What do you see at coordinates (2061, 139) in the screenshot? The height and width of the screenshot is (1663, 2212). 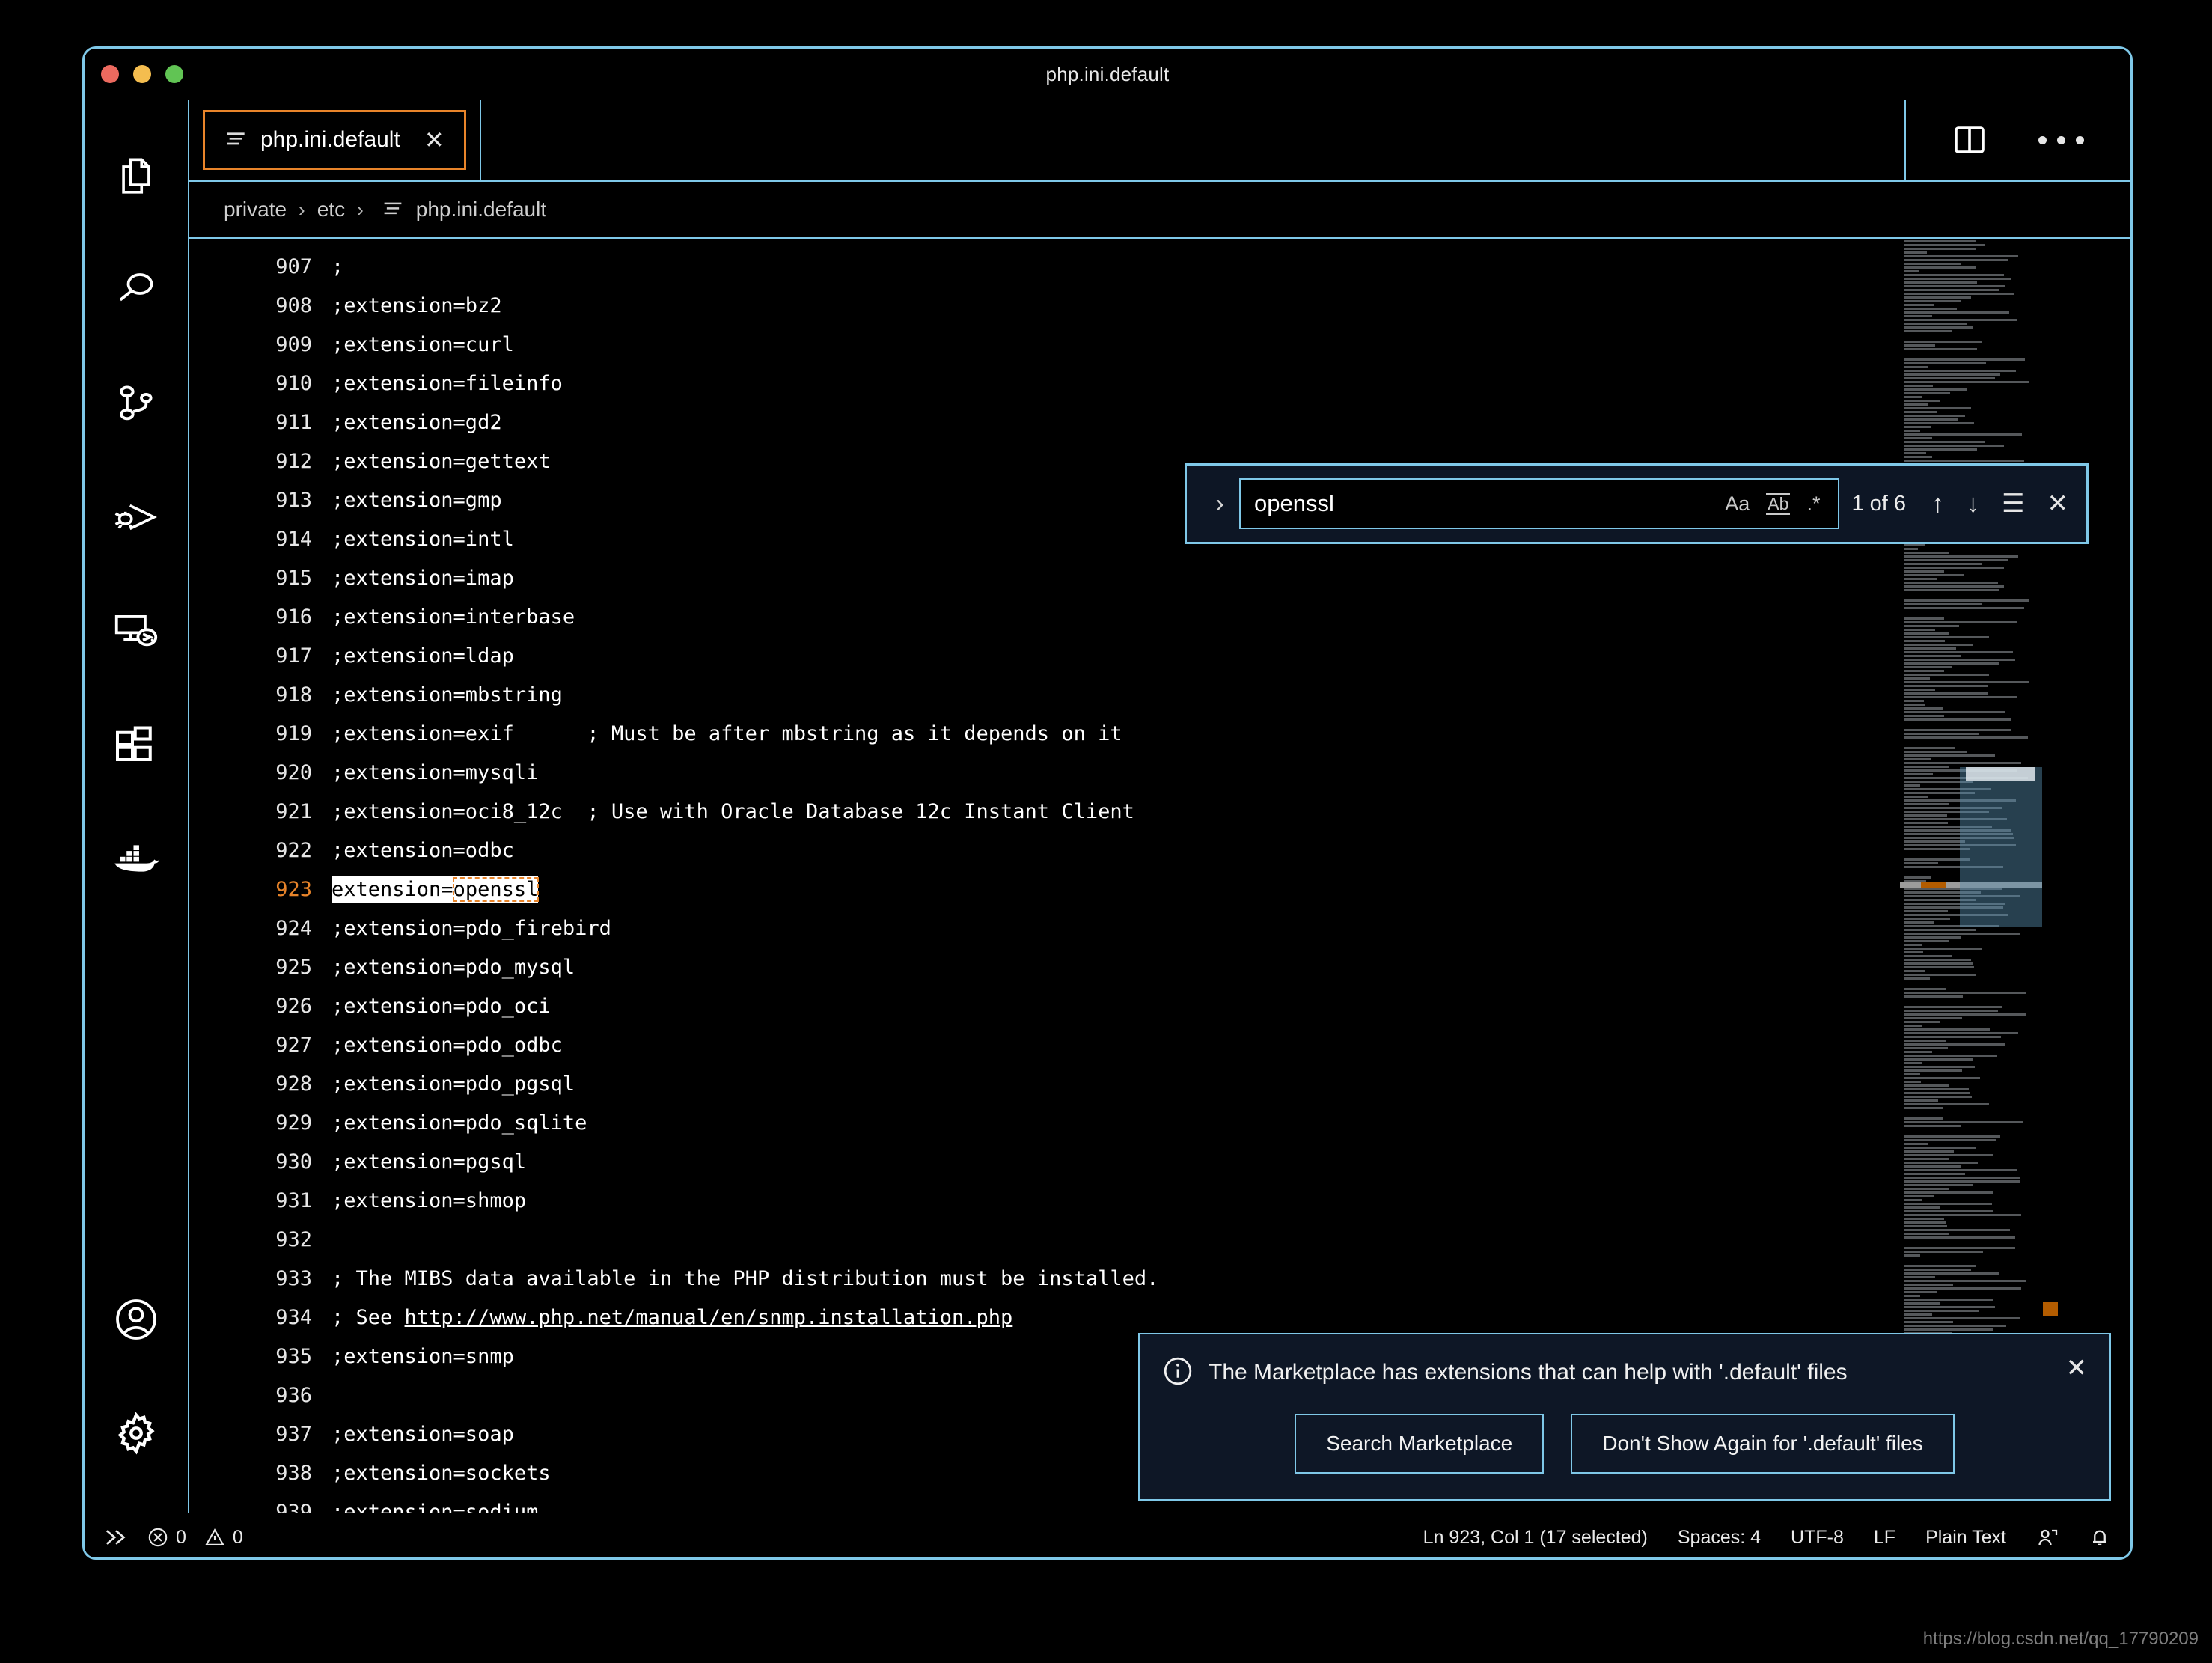 I see `more-actions-icon` at bounding box center [2061, 139].